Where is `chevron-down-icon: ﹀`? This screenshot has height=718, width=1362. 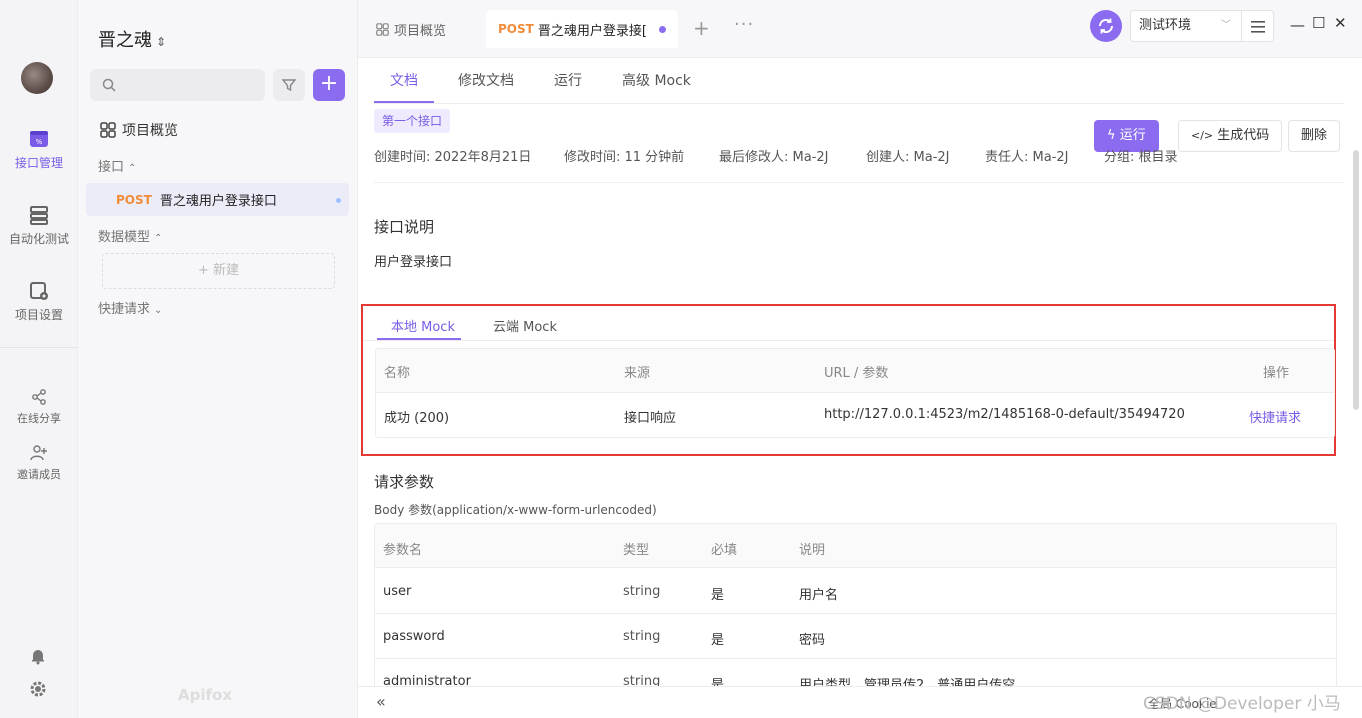
chevron-down-icon: ﹀ is located at coordinates (1226, 25).